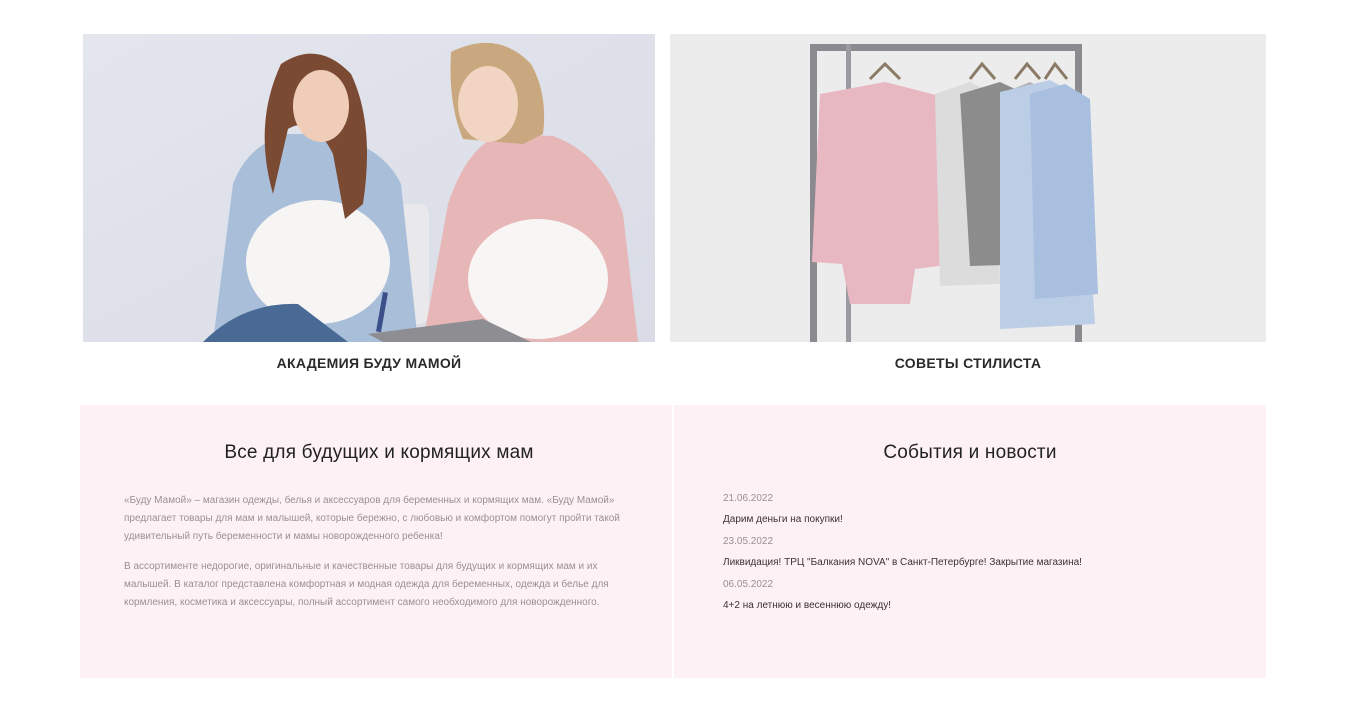 The width and height of the screenshot is (1360, 712). I want to click on news-date: 23.05.2022, so click(748, 541).